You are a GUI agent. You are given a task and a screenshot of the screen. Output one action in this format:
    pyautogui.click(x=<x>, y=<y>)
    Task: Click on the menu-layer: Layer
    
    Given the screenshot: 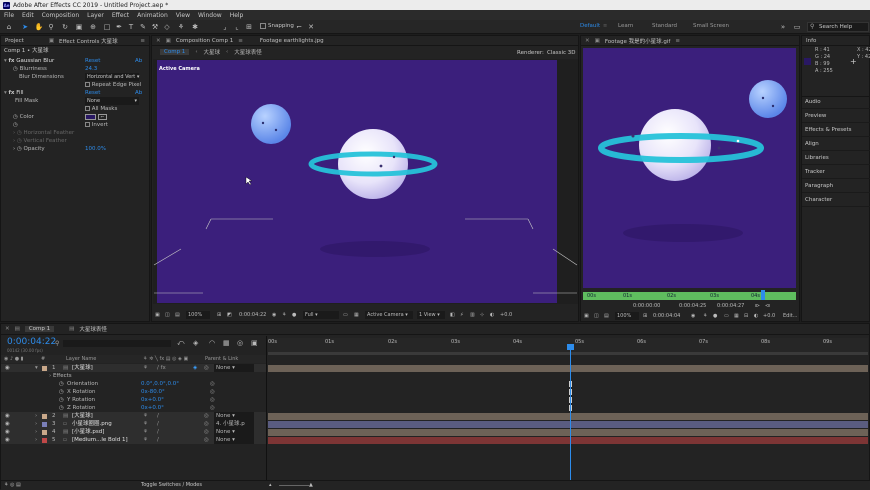 What is the action you would take?
    pyautogui.click(x=95, y=15)
    